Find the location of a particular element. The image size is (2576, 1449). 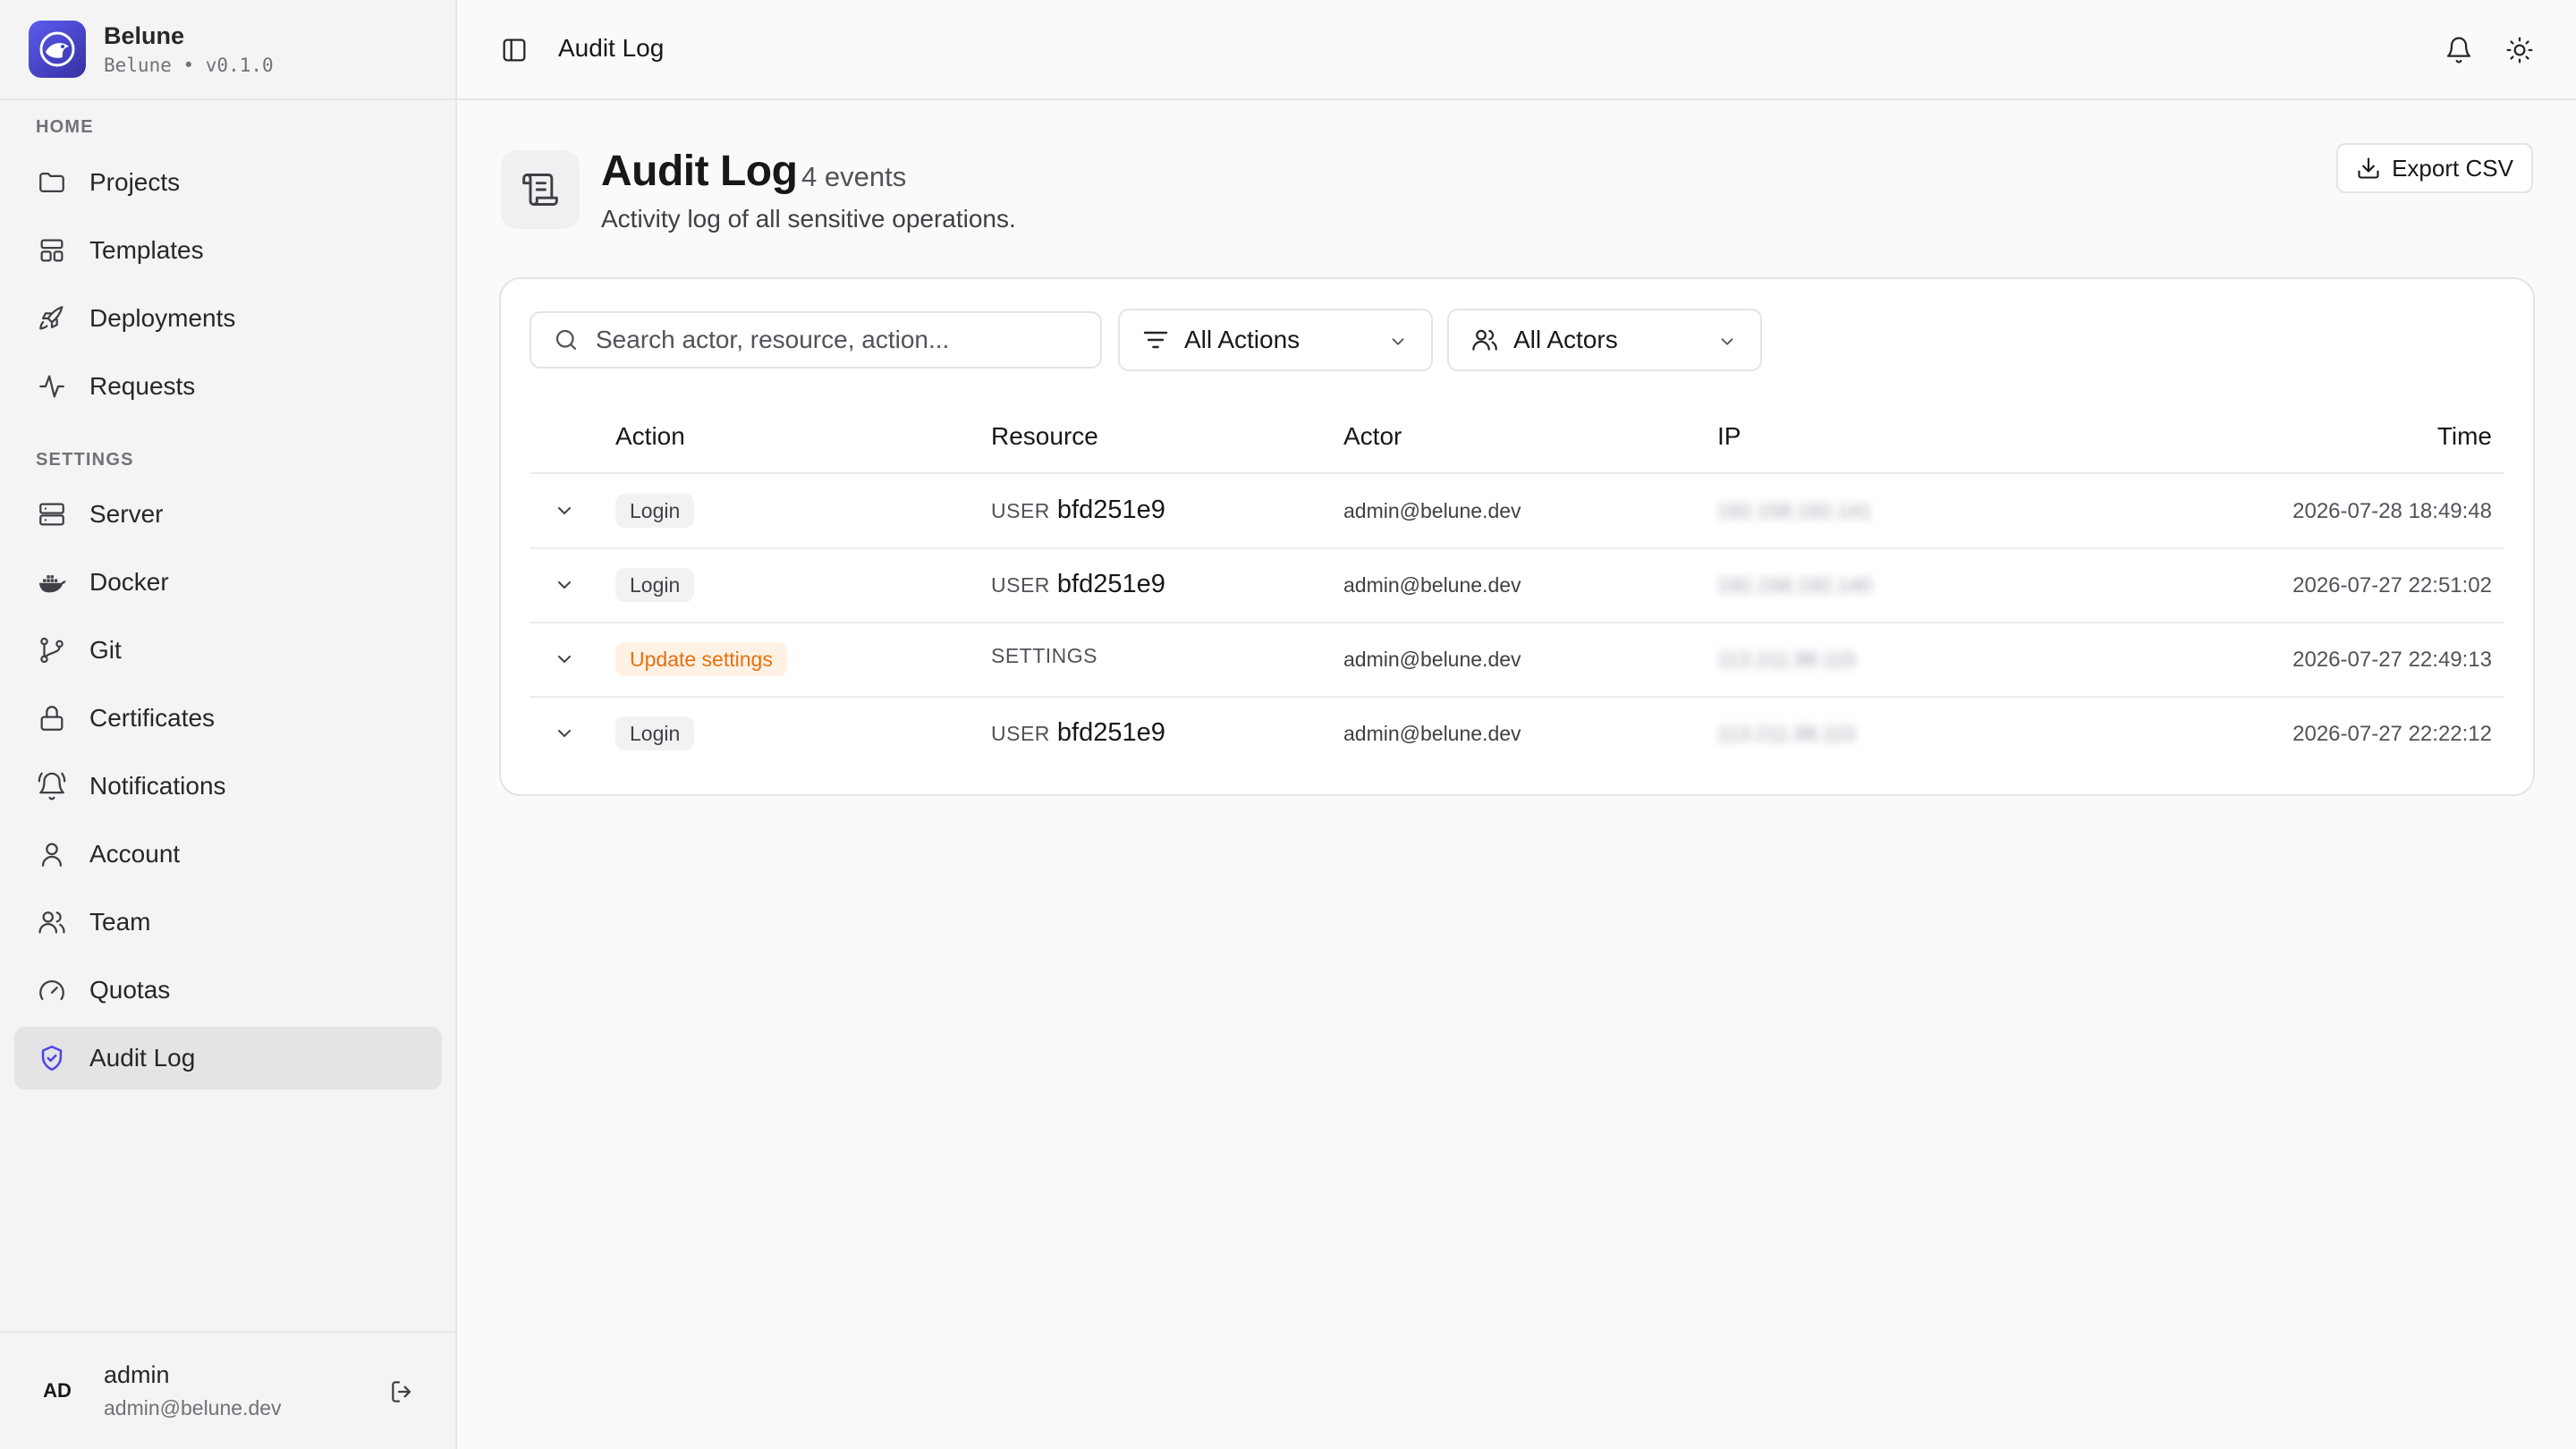

sidebar-item-label: Deployments is located at coordinates (162, 318).